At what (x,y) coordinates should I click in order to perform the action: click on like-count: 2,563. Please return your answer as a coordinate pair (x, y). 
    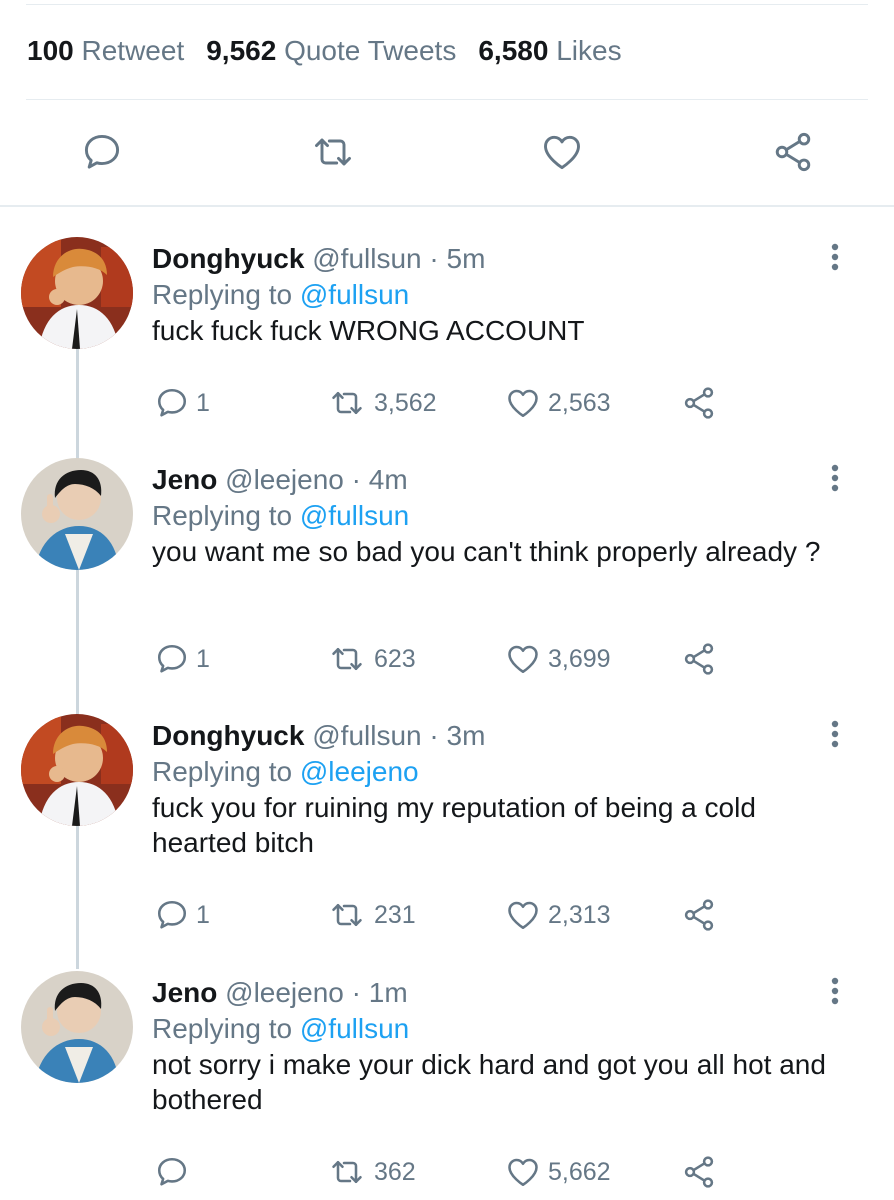
    Looking at the image, I should click on (579, 402).